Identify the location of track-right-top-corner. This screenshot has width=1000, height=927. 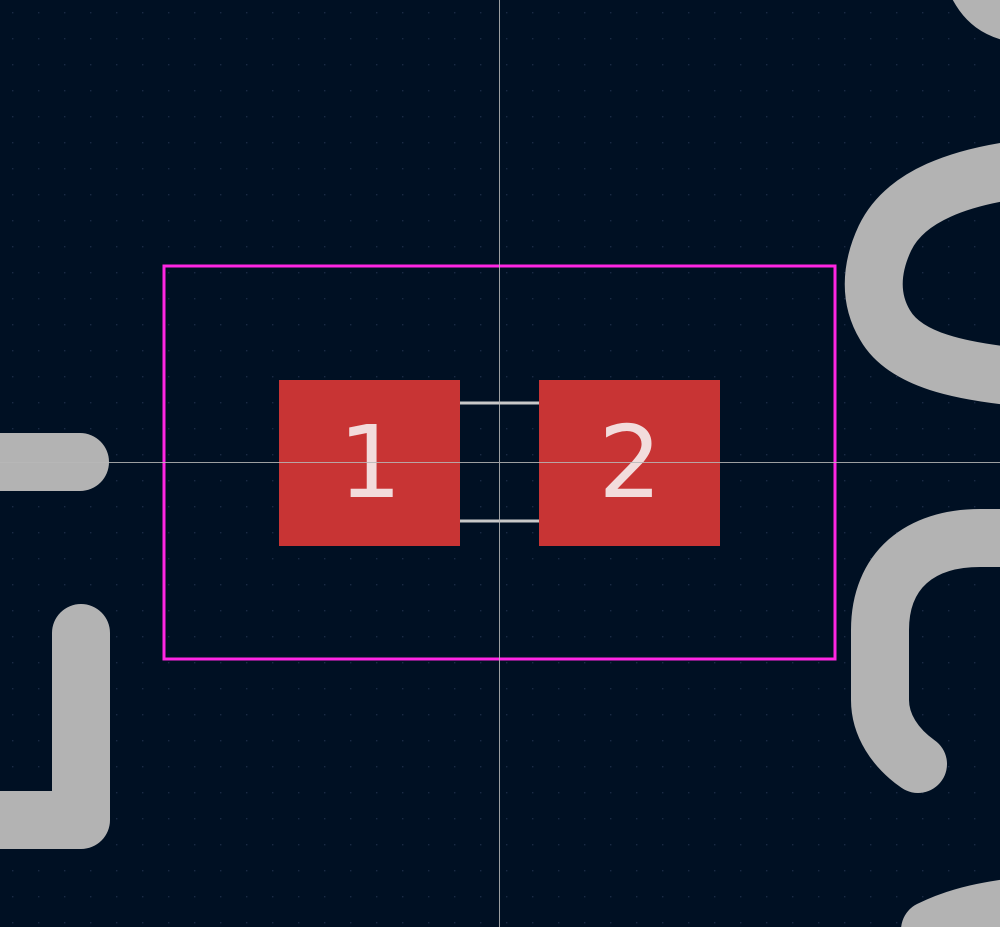
(976, 20).